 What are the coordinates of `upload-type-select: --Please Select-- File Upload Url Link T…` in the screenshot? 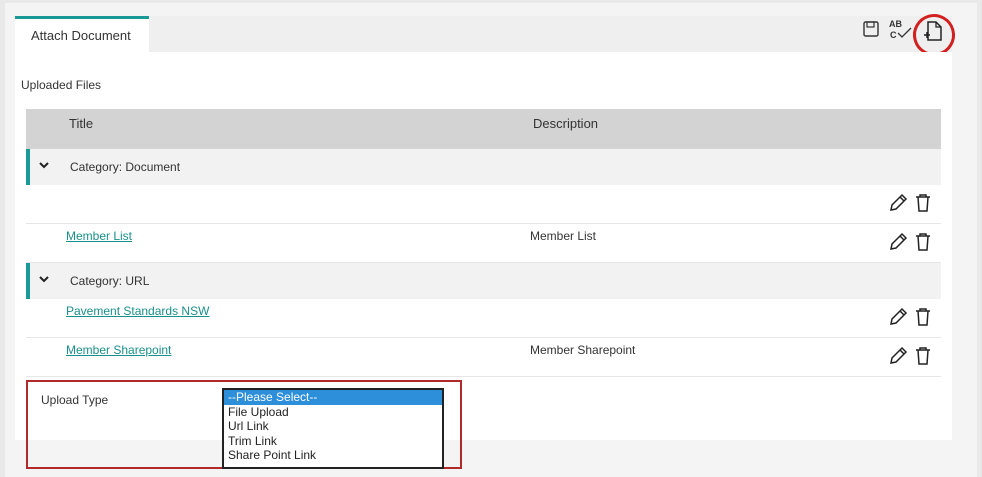 It's located at (333, 428).